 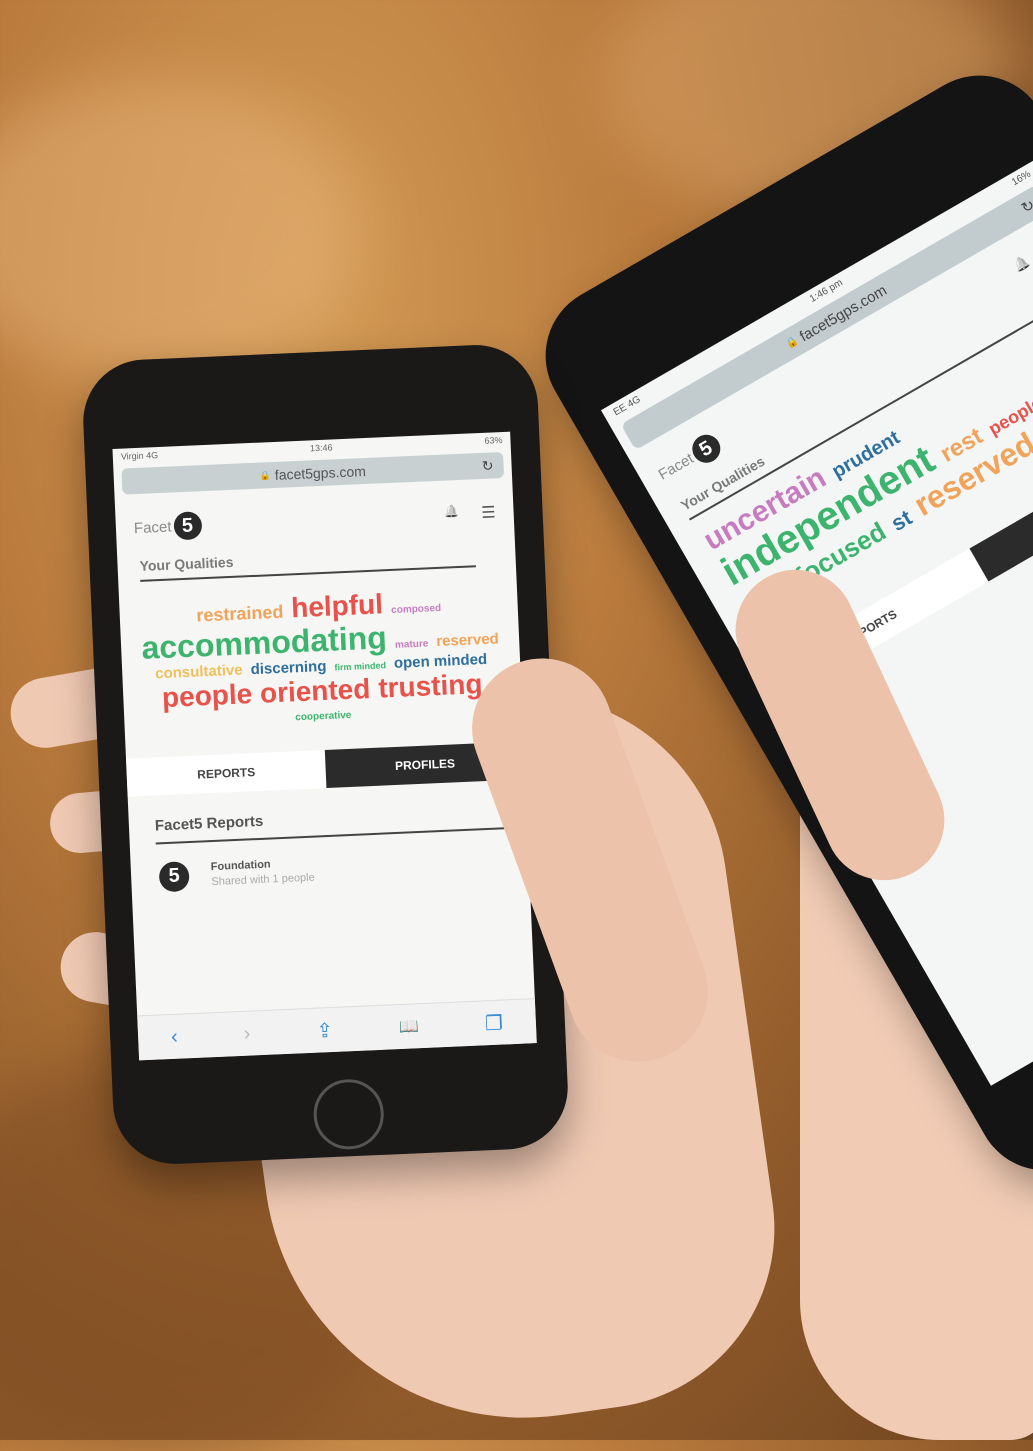 What do you see at coordinates (247, 1033) in the screenshot?
I see `forward-icon: ›` at bounding box center [247, 1033].